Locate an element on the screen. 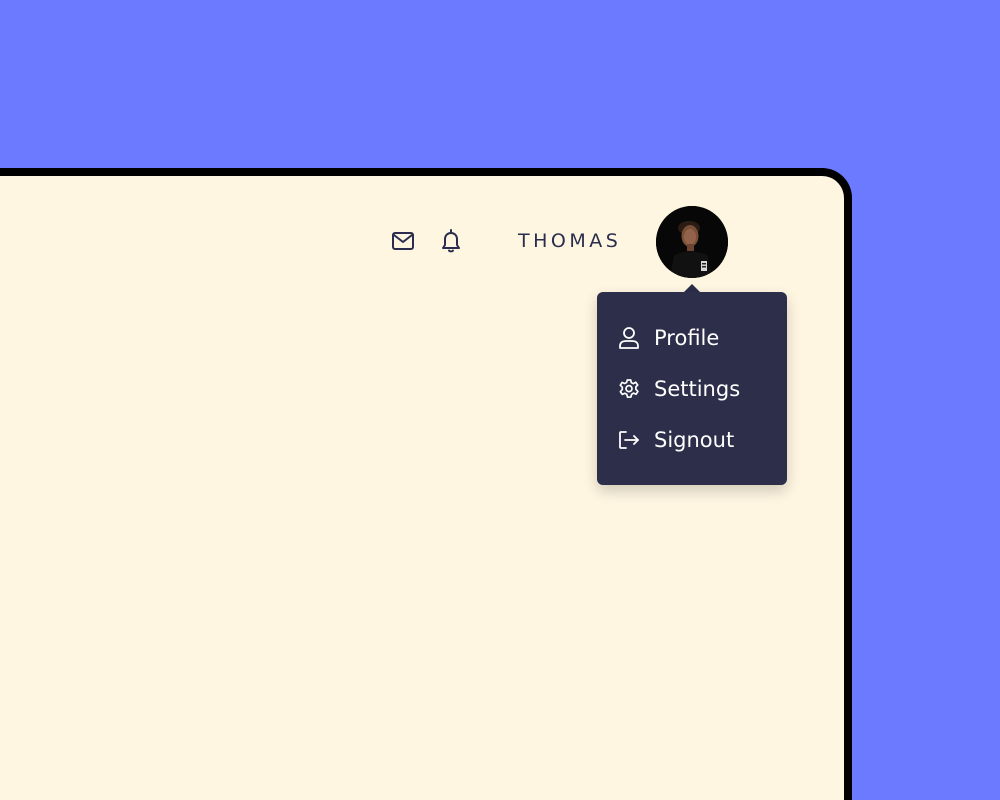 This screenshot has width=1000, height=800. avatar-photo is located at coordinates (692, 242).